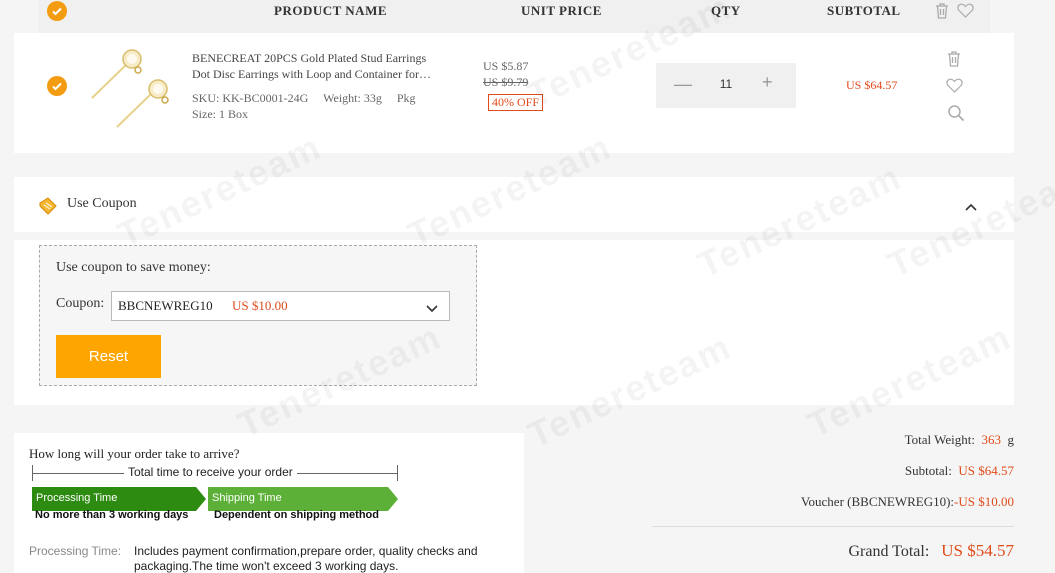 This screenshot has height=573, width=1055. I want to click on unit-price-header: UNIT PRICE, so click(561, 10).